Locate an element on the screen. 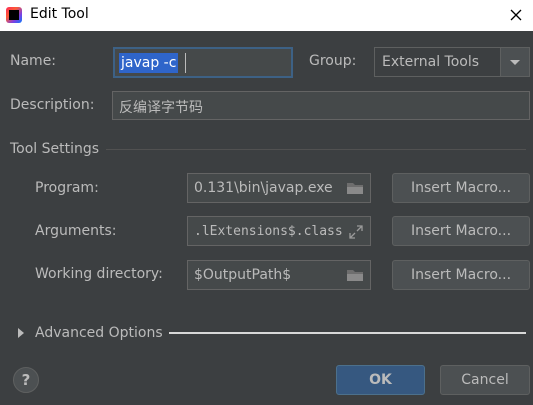  description-field: 反编译字节码 is located at coordinates (321, 105).